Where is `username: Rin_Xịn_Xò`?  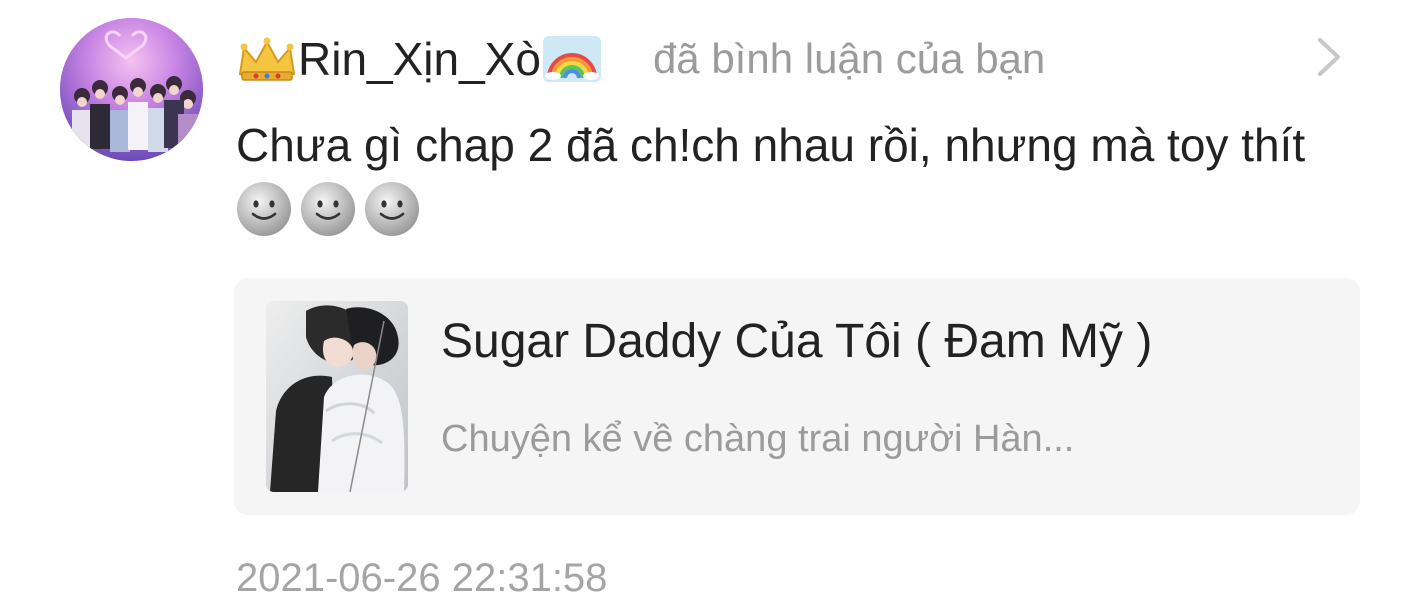
username: Rin_Xịn_Xò is located at coordinates (419, 59).